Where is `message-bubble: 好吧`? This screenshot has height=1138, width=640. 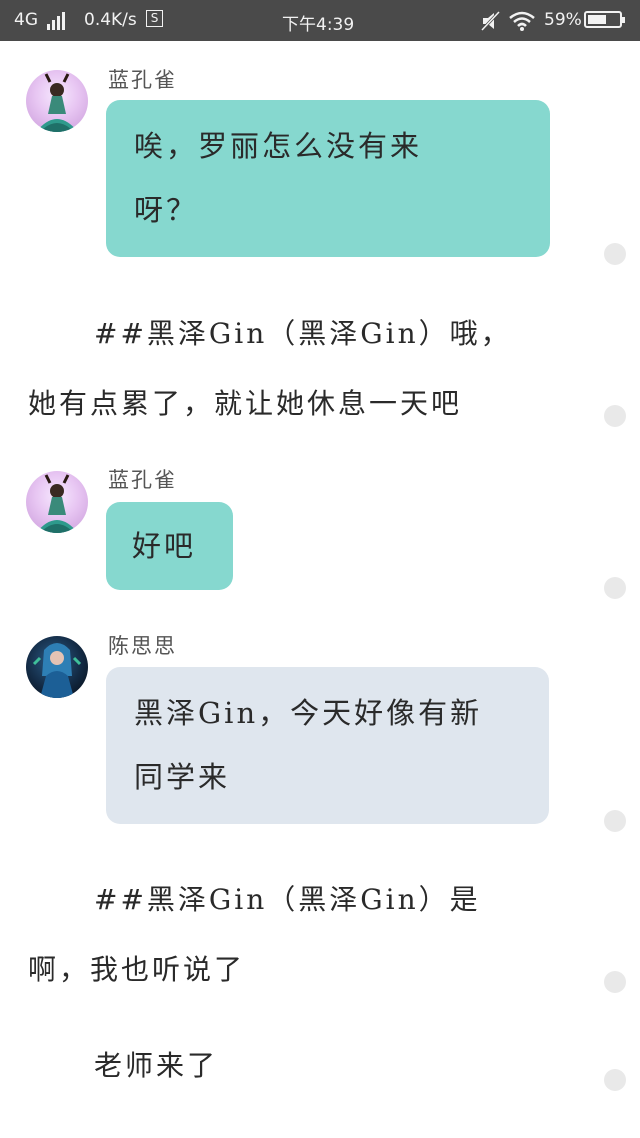 message-bubble: 好吧 is located at coordinates (169, 546).